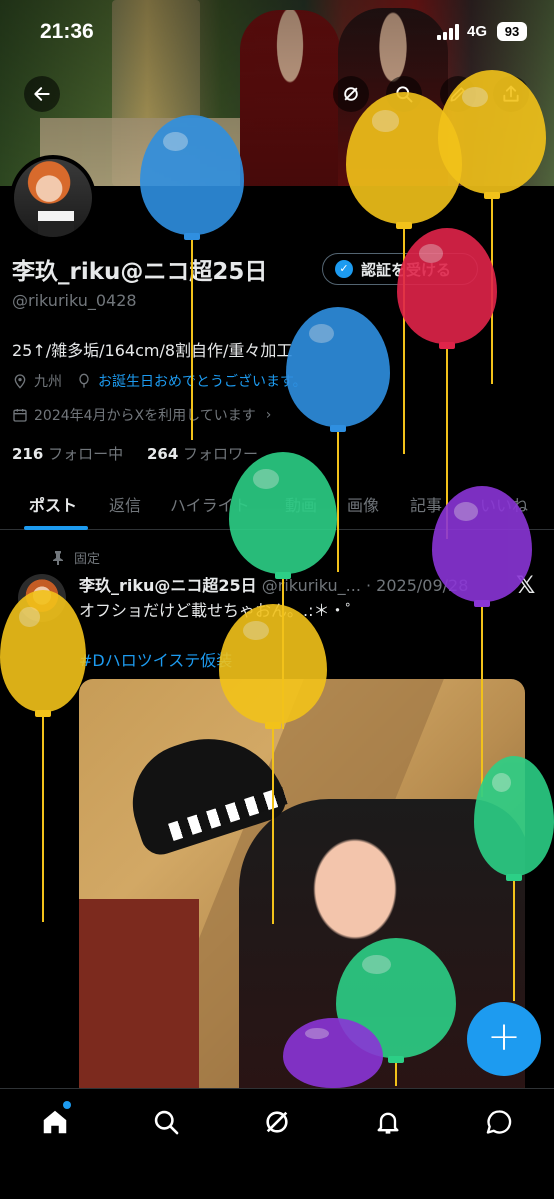  I want to click on follow-counts: 216 フォロー中 264 フォロワー, so click(135, 453).